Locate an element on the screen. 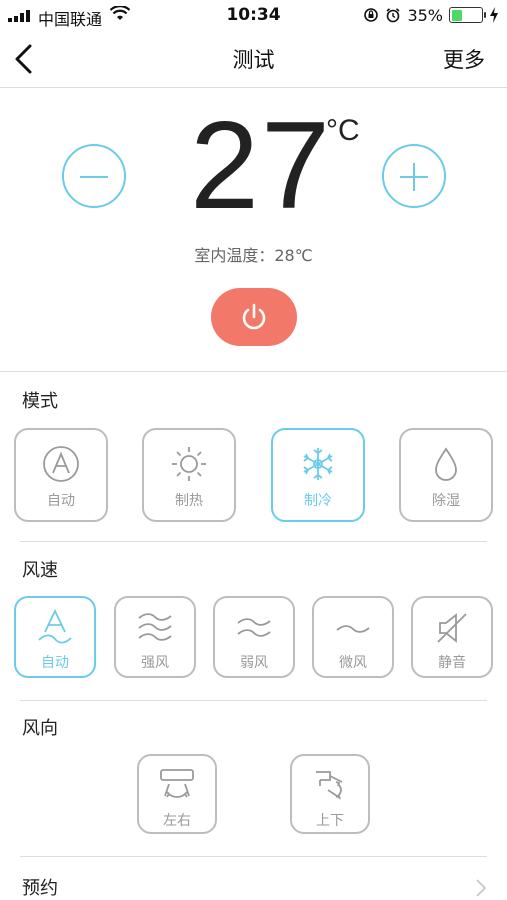  mode-label: 除湿 is located at coordinates (446, 501).